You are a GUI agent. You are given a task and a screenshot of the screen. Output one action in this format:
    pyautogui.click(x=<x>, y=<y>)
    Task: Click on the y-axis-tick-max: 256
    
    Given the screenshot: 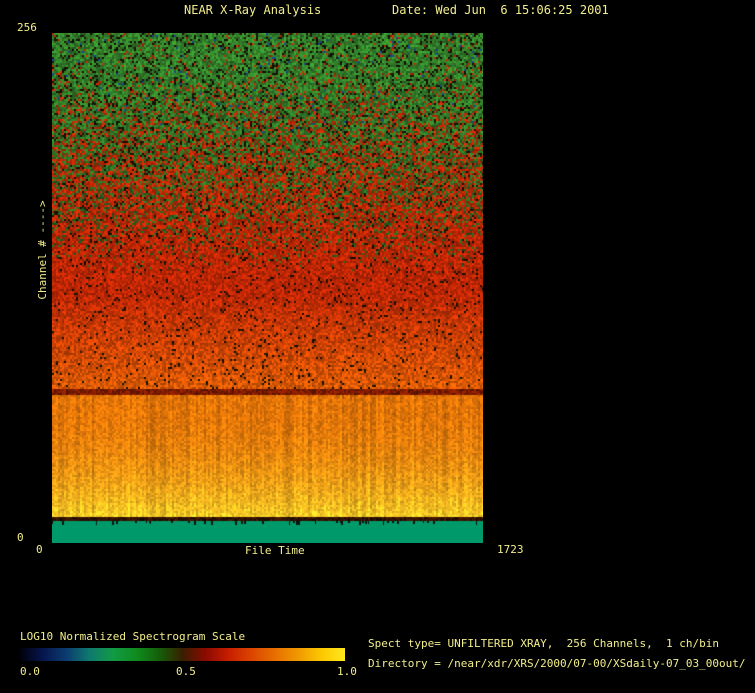 What is the action you would take?
    pyautogui.click(x=27, y=27)
    